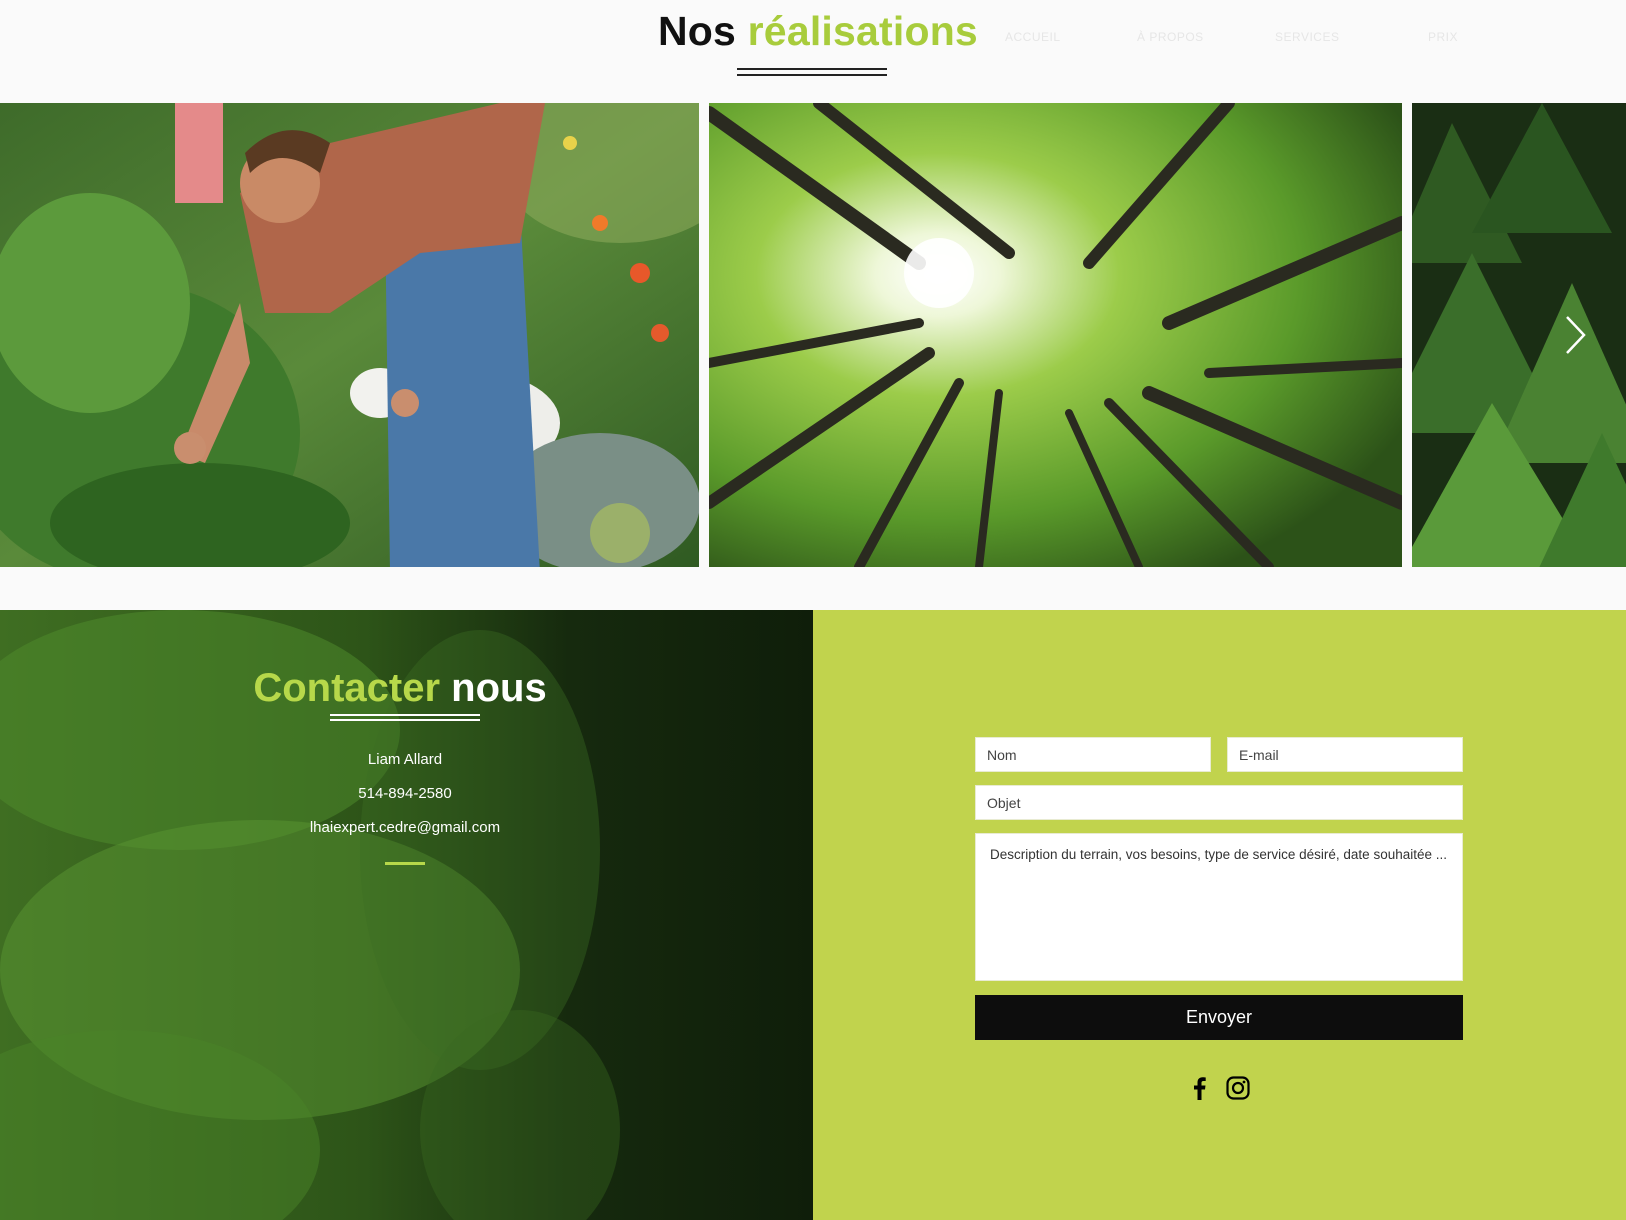  I want to click on contact-phone: 514-894-2580, so click(405, 793).